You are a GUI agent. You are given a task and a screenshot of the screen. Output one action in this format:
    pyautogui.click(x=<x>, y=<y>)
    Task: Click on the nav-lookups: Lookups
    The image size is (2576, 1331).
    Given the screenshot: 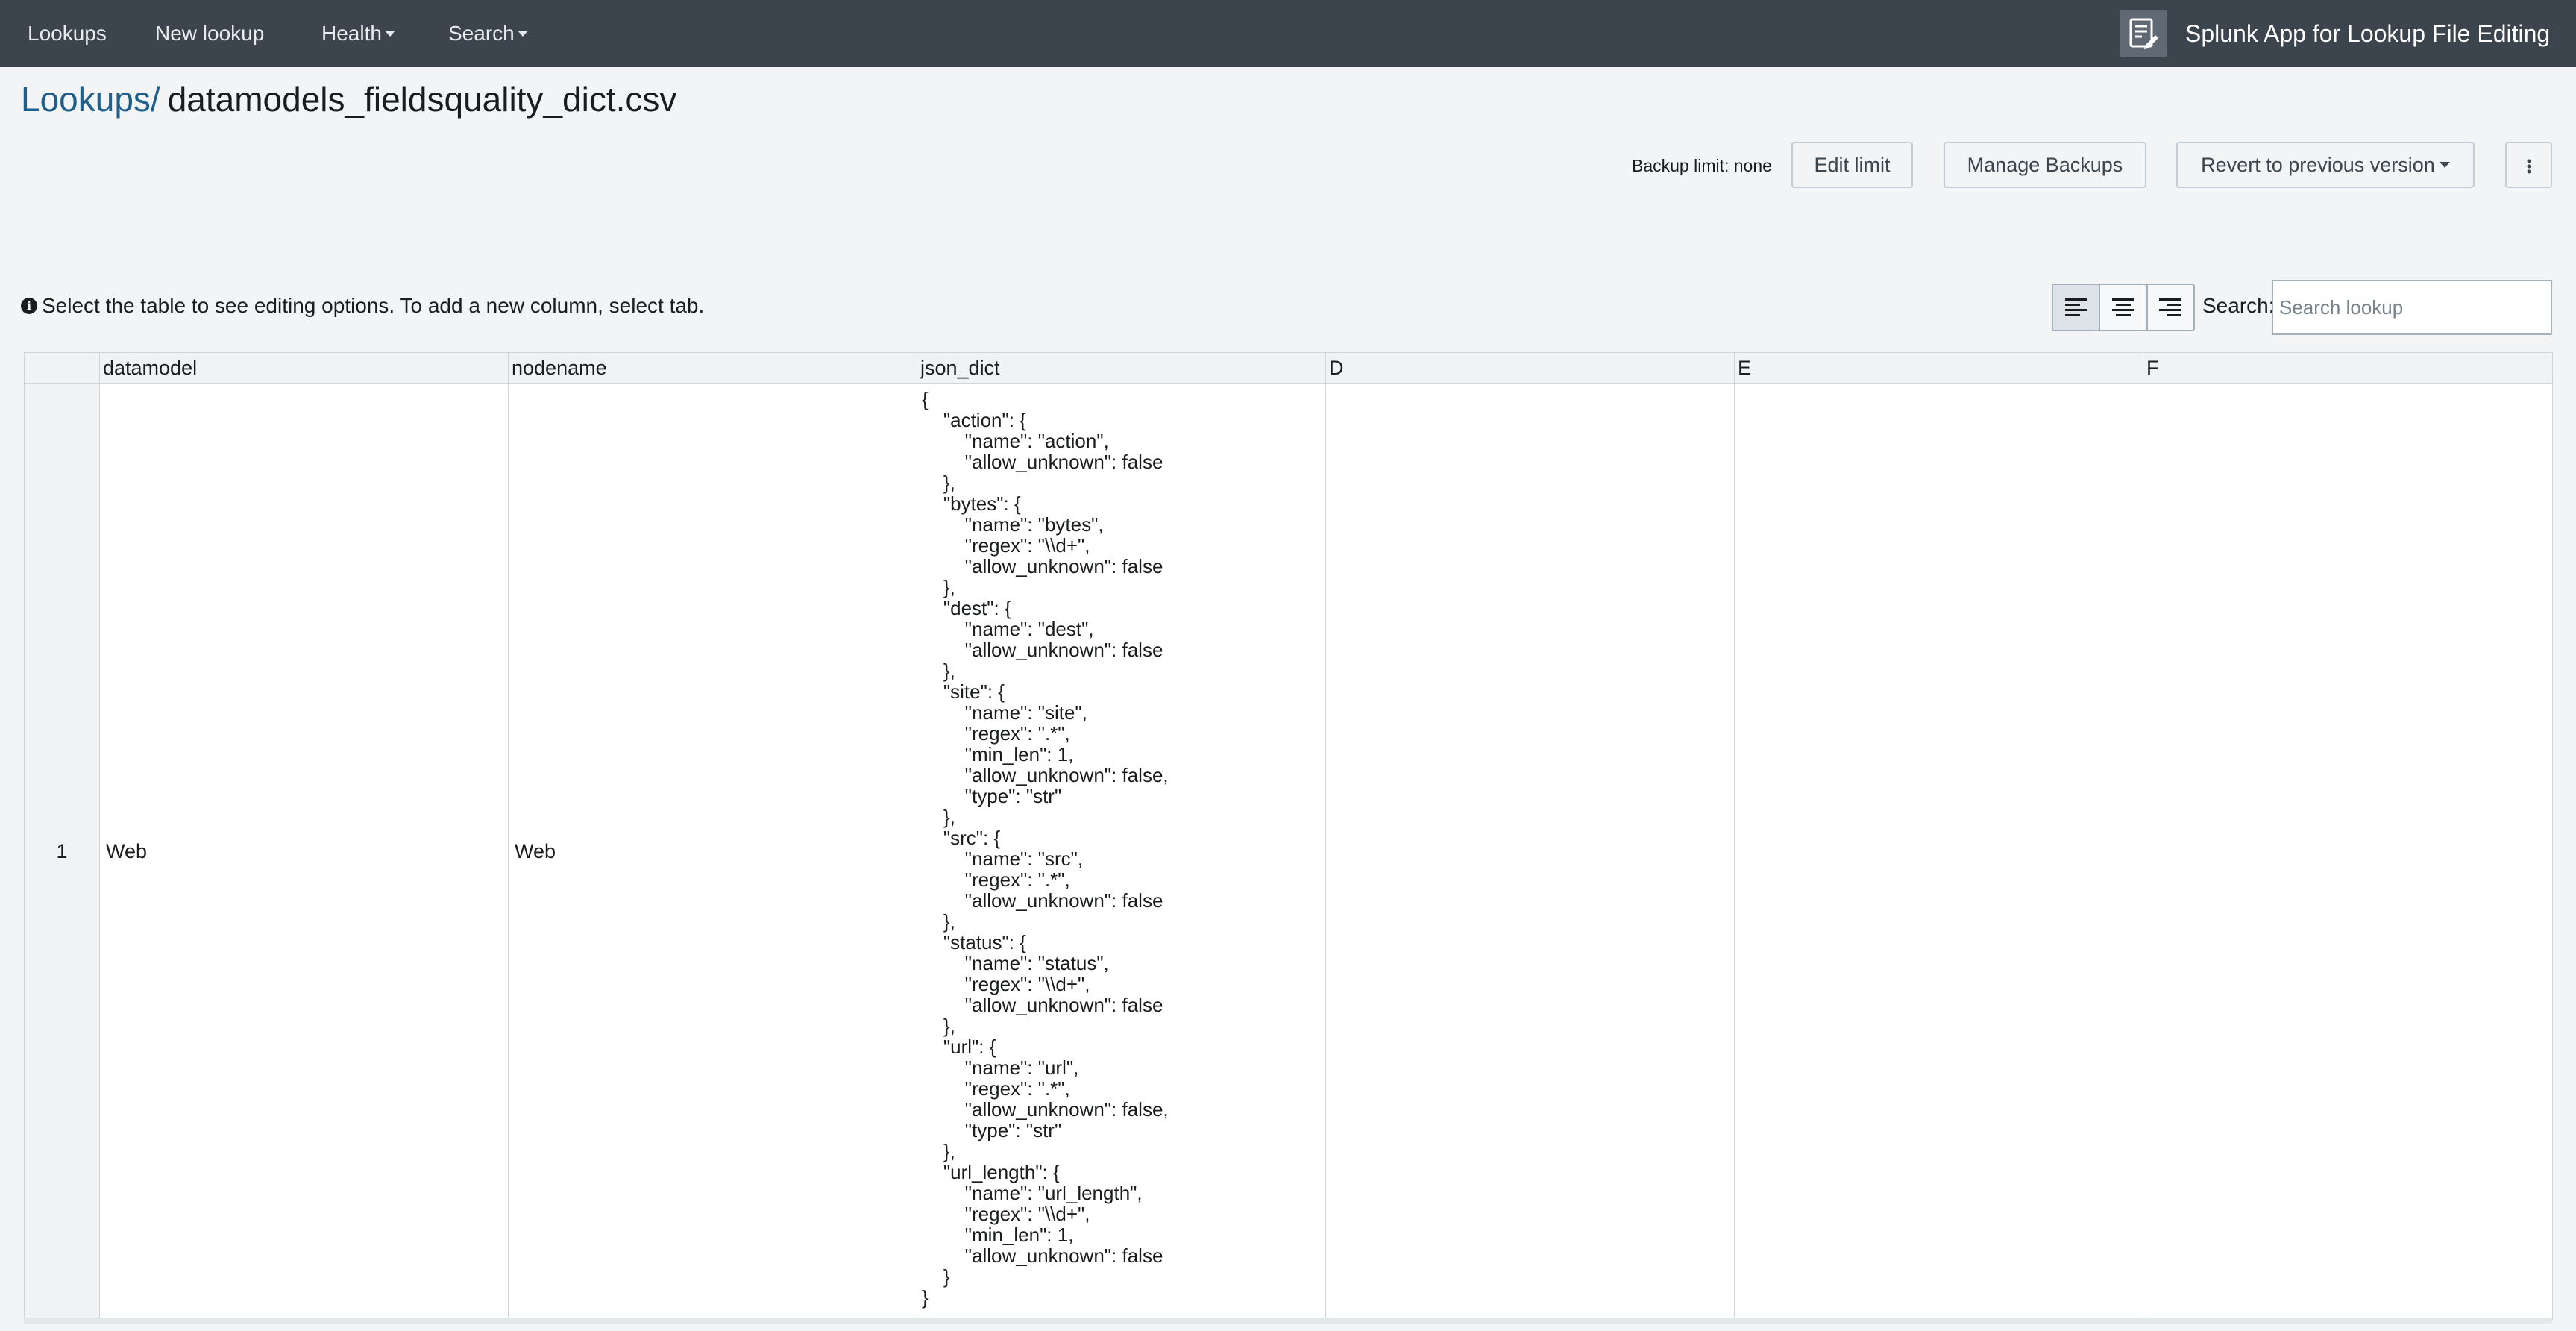 What is the action you would take?
    pyautogui.click(x=68, y=33)
    